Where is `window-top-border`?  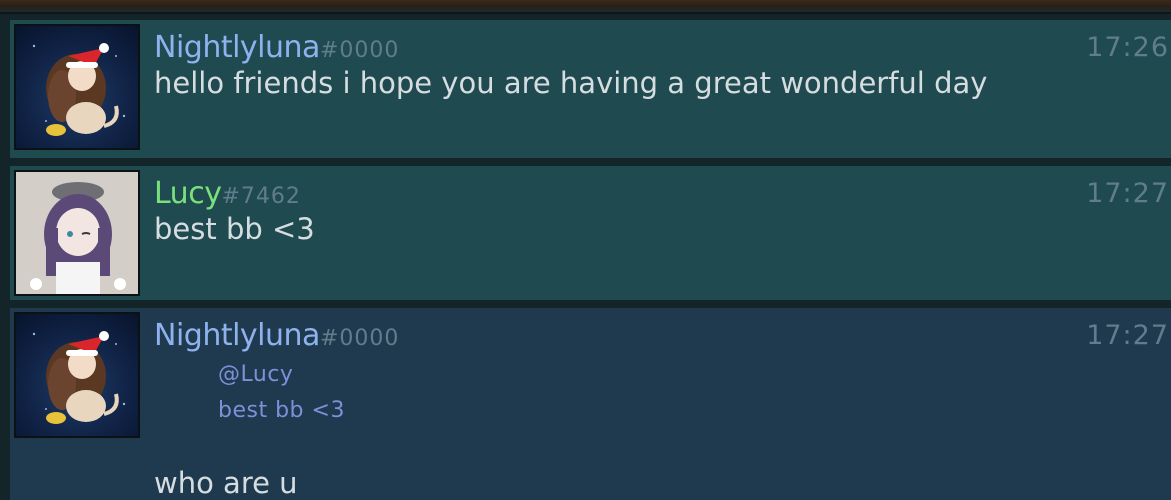
window-top-border is located at coordinates (585, 7).